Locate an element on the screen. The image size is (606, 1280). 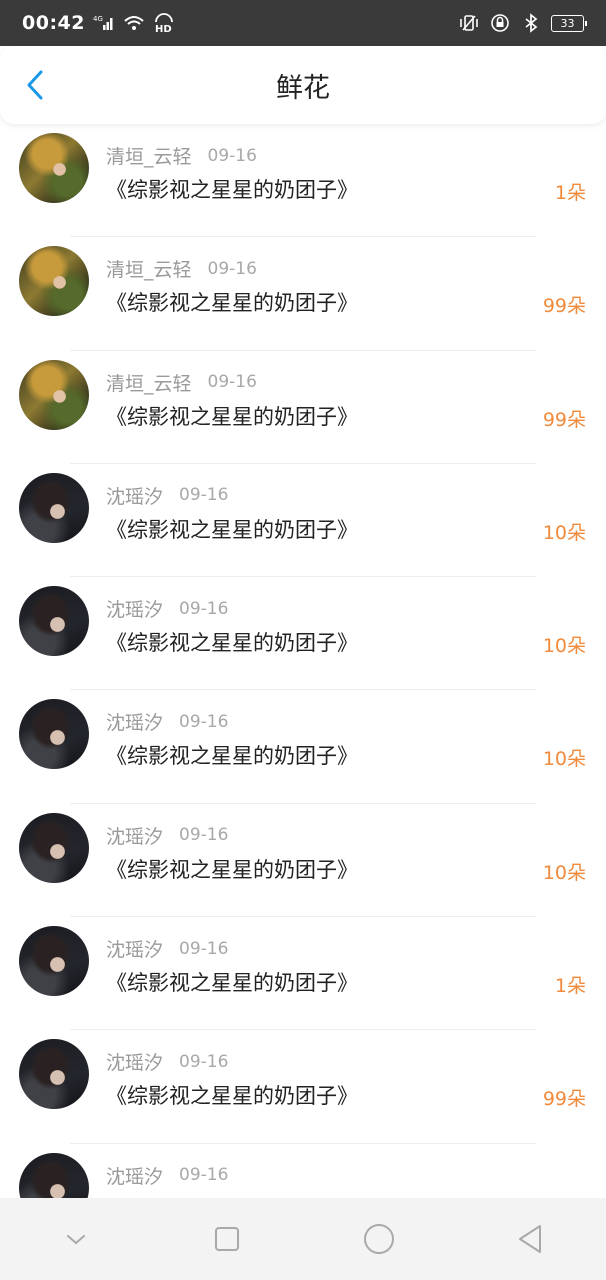
back-button is located at coordinates (35, 85).